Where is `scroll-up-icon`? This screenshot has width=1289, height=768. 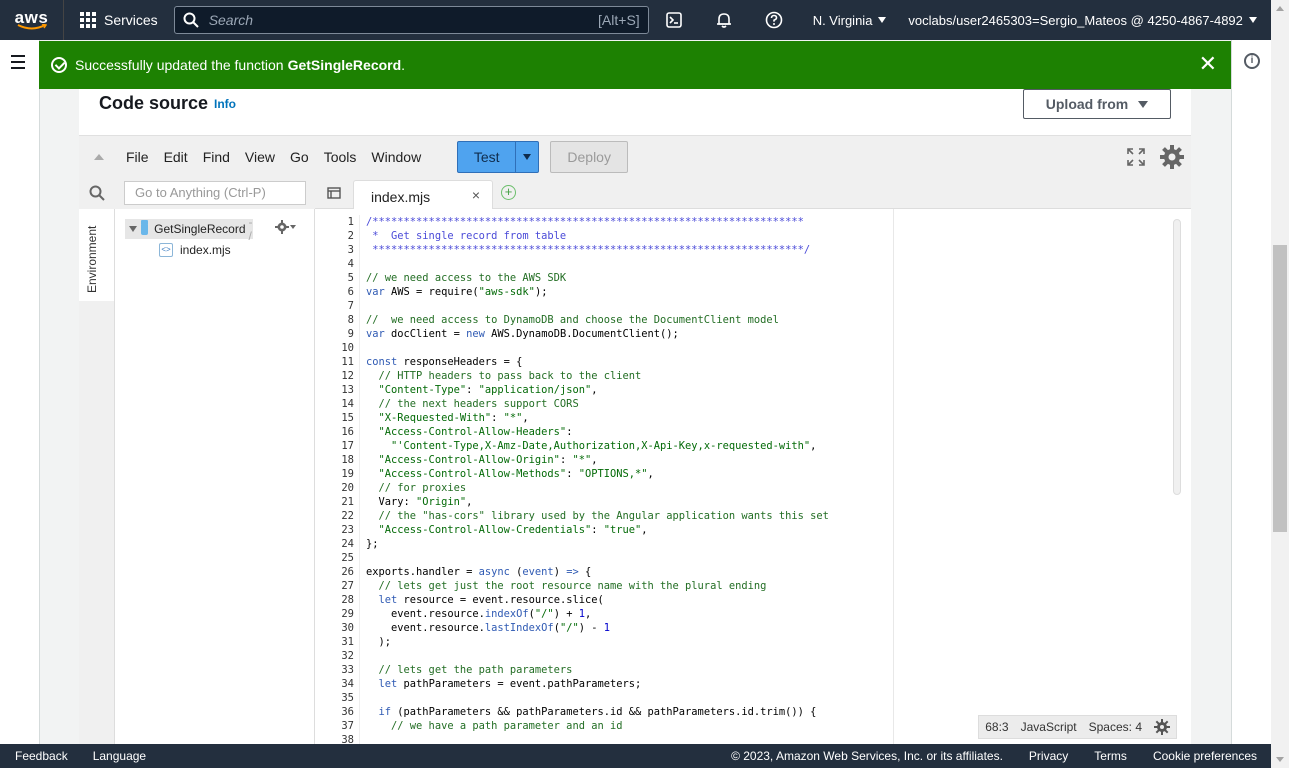 scroll-up-icon is located at coordinates (1280, 8).